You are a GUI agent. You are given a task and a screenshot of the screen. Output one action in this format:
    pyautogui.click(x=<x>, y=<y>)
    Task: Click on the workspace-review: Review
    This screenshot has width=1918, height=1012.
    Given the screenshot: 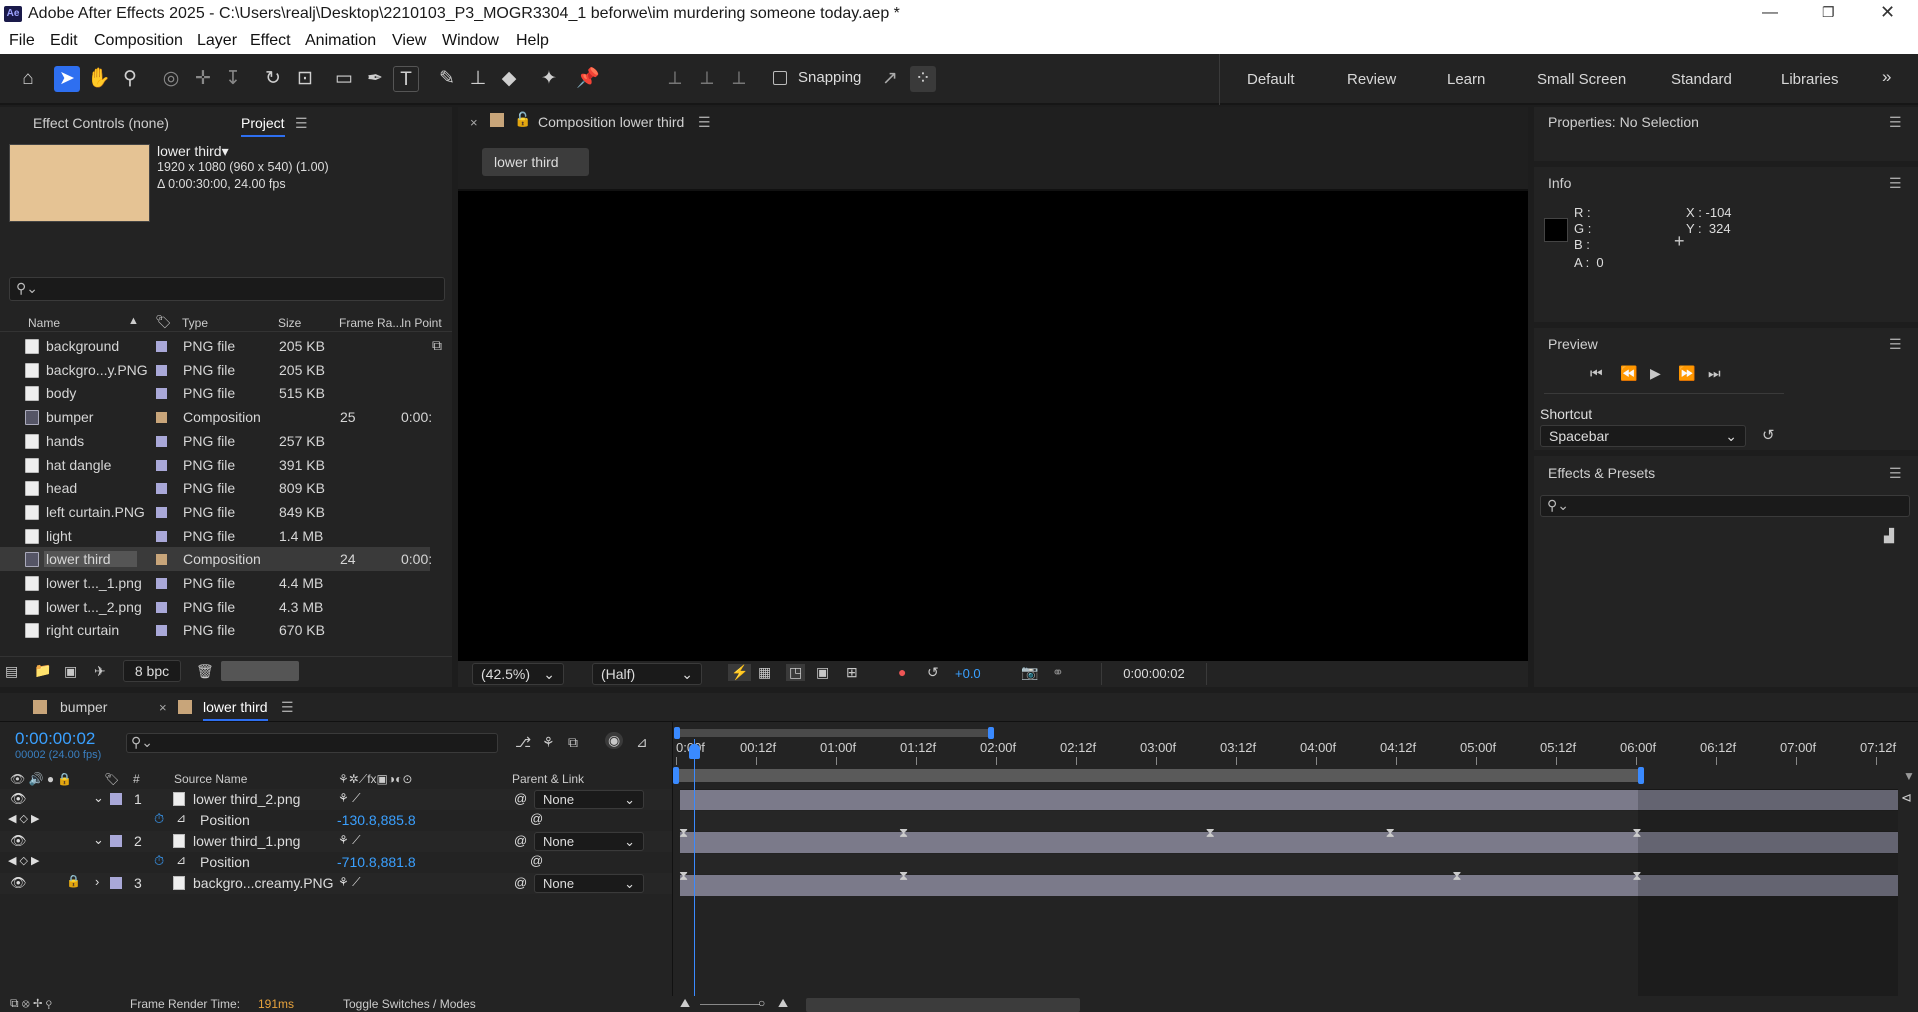 What is the action you would take?
    pyautogui.click(x=1371, y=79)
    